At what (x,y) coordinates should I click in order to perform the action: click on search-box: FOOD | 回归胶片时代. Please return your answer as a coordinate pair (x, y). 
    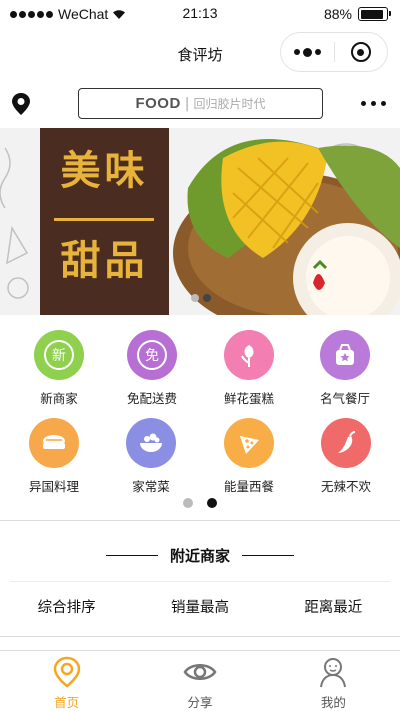
    Looking at the image, I should click on (200, 103).